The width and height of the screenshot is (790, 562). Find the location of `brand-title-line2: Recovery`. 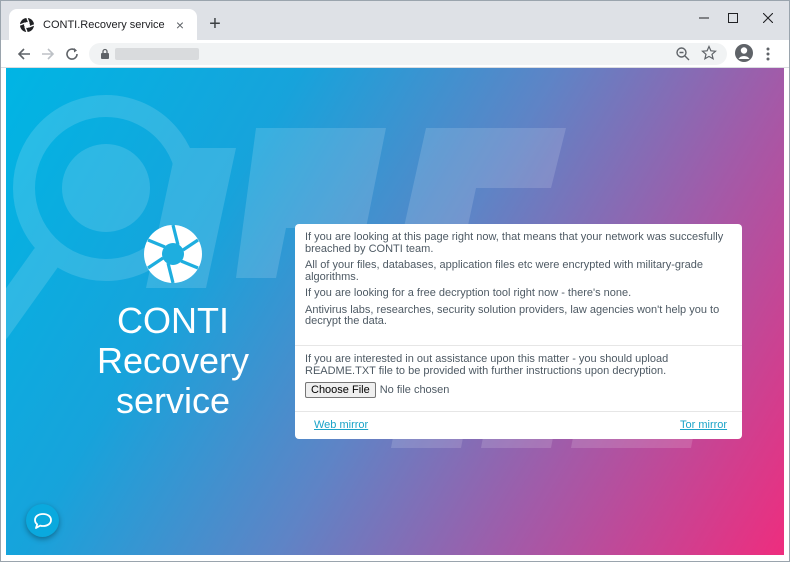

brand-title-line2: Recovery is located at coordinates (173, 360).